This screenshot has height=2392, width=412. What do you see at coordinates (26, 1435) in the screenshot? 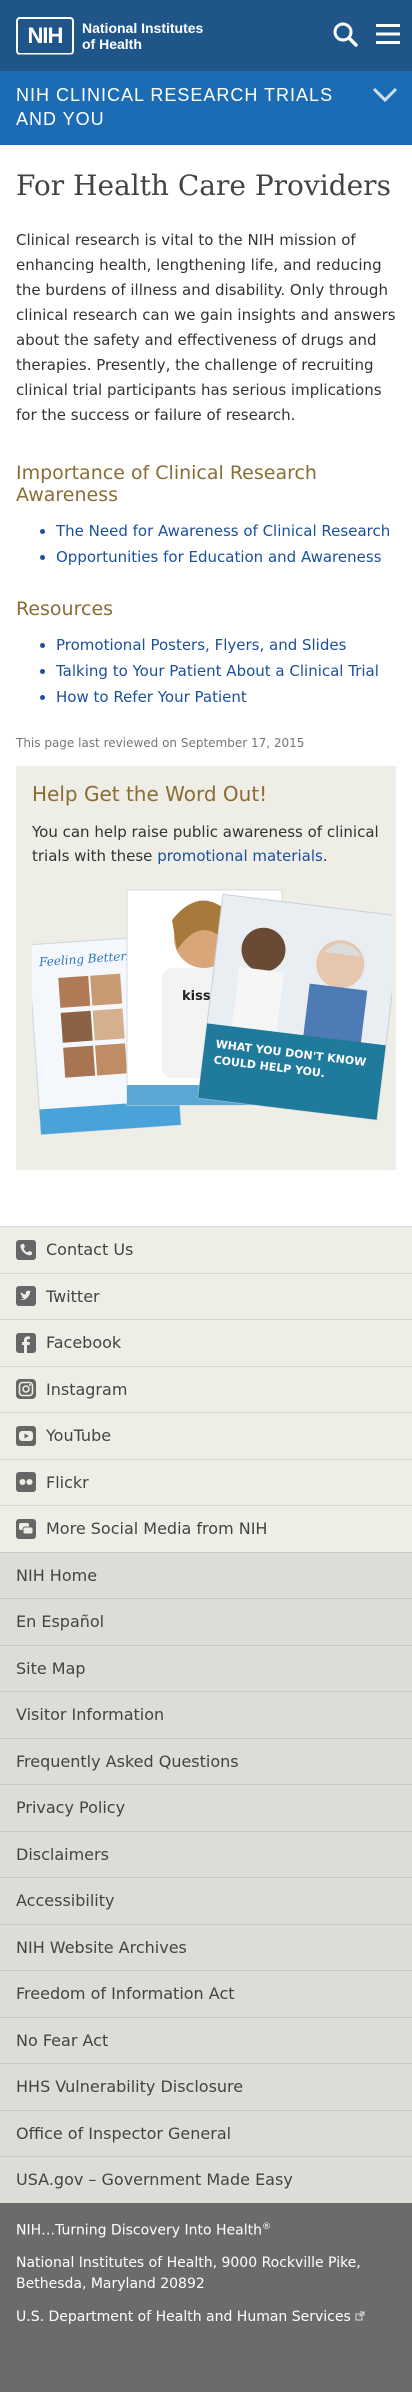
I see `youtube-icon` at bounding box center [26, 1435].